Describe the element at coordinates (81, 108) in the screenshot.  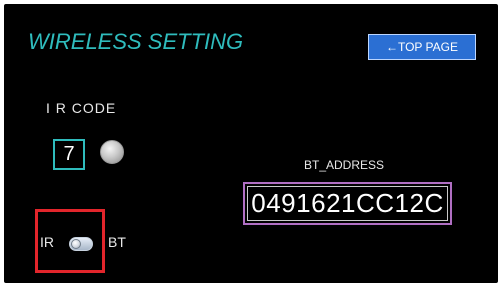
I see `ir-code-label: I R CODE` at that location.